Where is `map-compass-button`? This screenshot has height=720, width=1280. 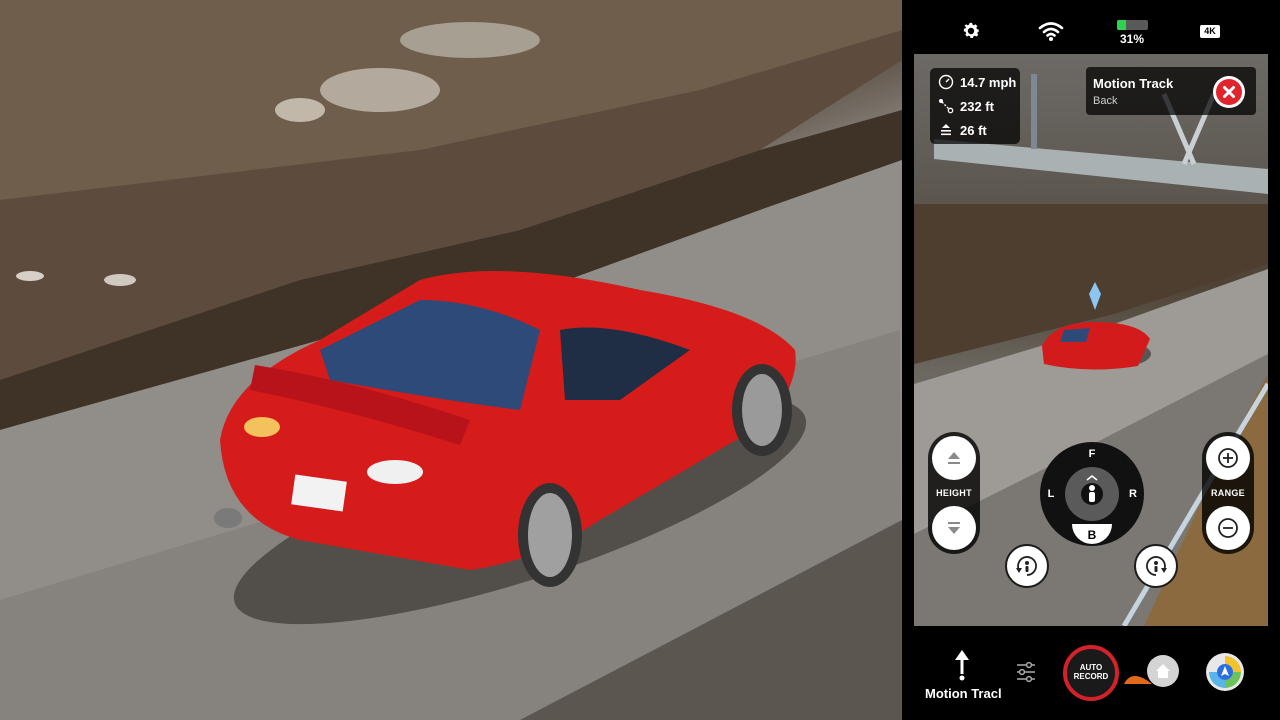 map-compass-button is located at coordinates (1225, 672).